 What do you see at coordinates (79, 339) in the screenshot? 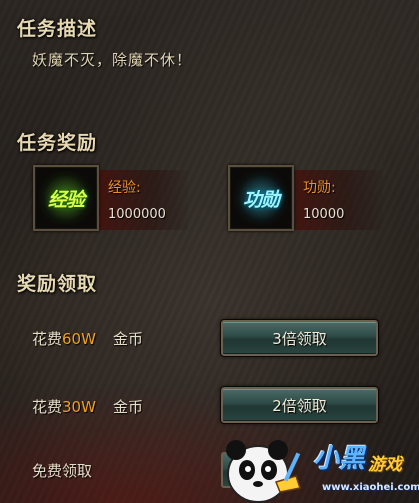
I see `cost-amount: 60W` at bounding box center [79, 339].